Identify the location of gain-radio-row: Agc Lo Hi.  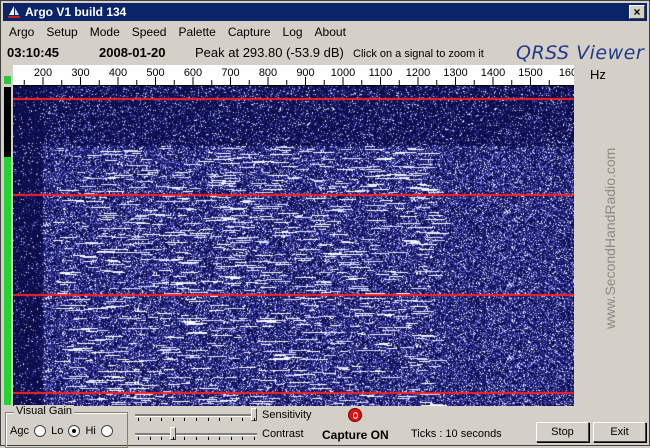
(62, 431).